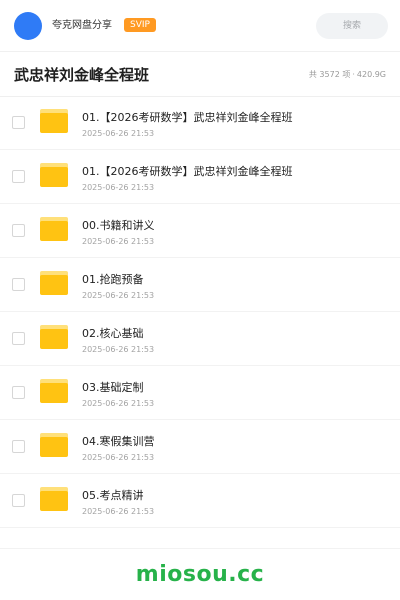  Describe the element at coordinates (200, 339) in the screenshot. I see `file-row: 02.核心基础 2025-06-26 21:53` at that location.